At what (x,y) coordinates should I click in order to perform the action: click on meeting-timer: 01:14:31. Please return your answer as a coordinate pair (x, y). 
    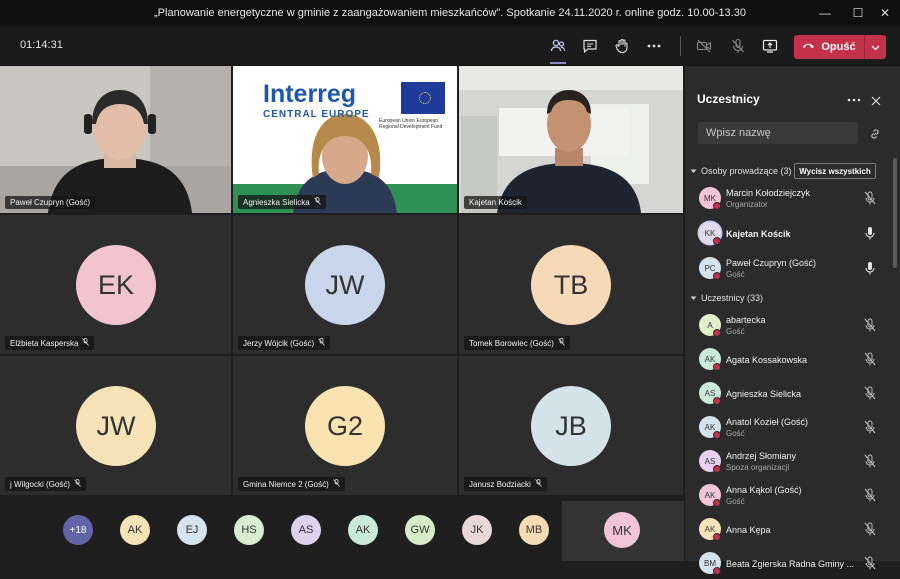
    Looking at the image, I should click on (41, 45).